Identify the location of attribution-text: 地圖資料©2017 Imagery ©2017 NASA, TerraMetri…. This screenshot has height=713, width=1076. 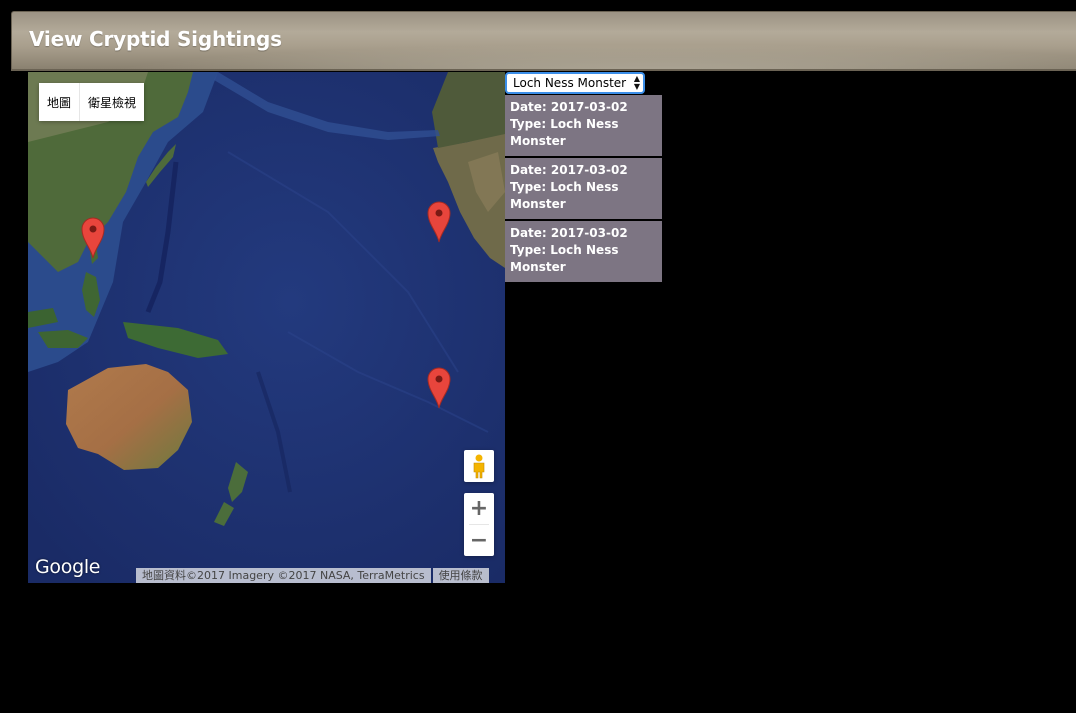
(283, 575).